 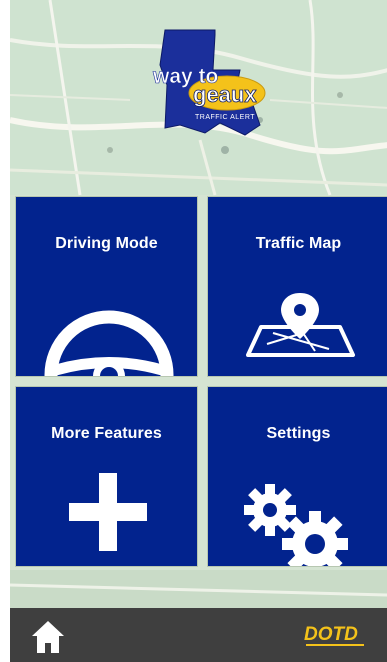 What do you see at coordinates (108, 512) in the screenshot?
I see `plus-icon` at bounding box center [108, 512].